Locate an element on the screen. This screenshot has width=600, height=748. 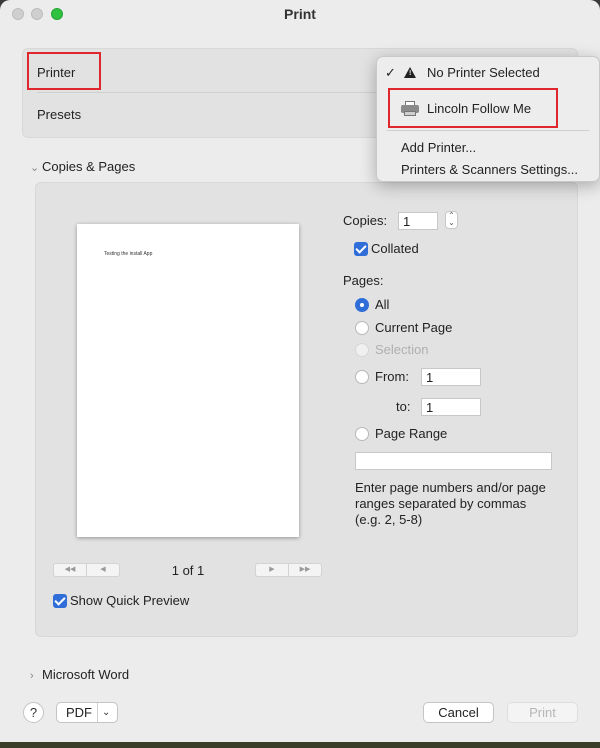
copies-pages-section-toggle: ⌄ Copies & Pages is located at coordinates (82, 166).